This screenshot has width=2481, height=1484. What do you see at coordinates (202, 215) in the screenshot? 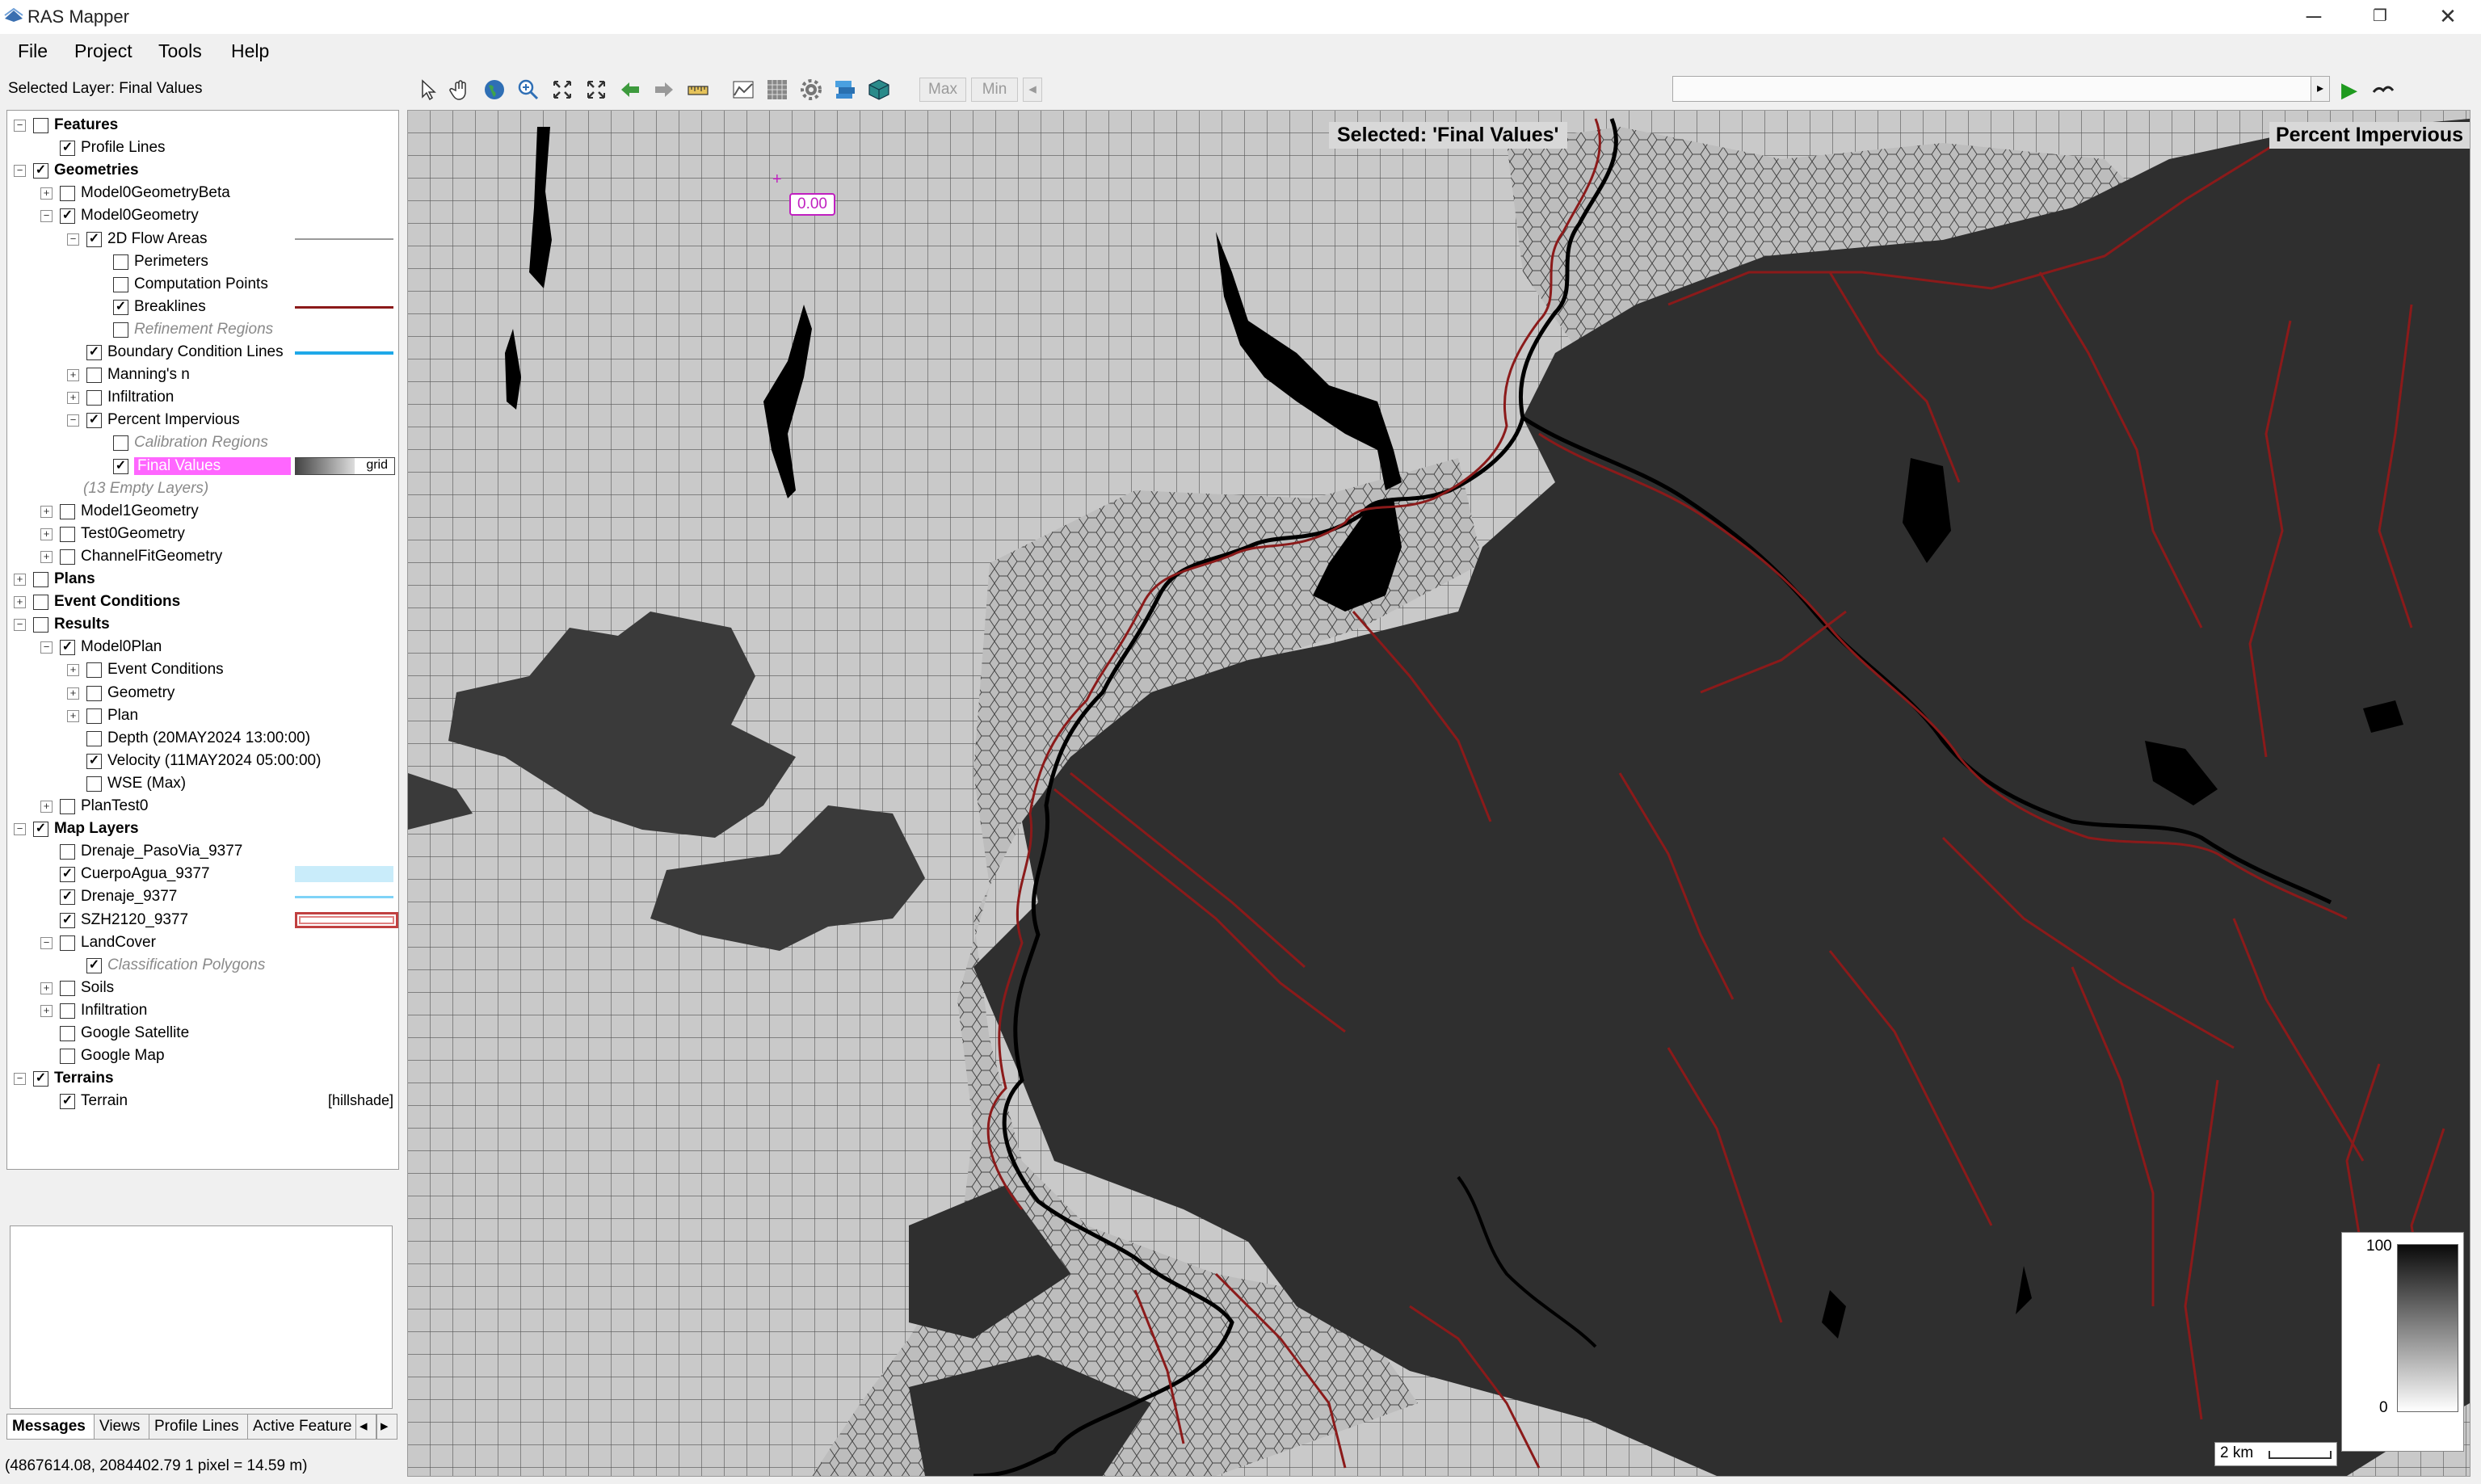
I see `layer-tree-row: − ✓ Model0Geometry` at bounding box center [202, 215].